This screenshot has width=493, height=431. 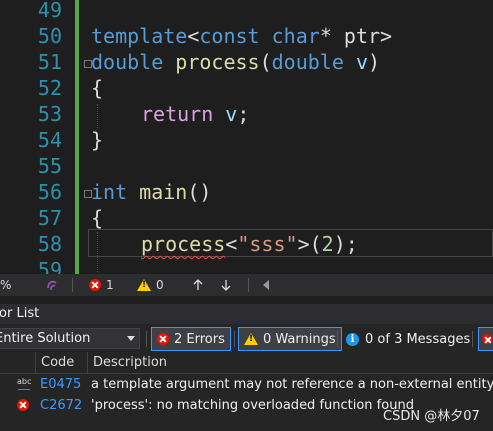 What do you see at coordinates (160, 285) in the screenshot?
I see `warning-count-value: 0` at bounding box center [160, 285].